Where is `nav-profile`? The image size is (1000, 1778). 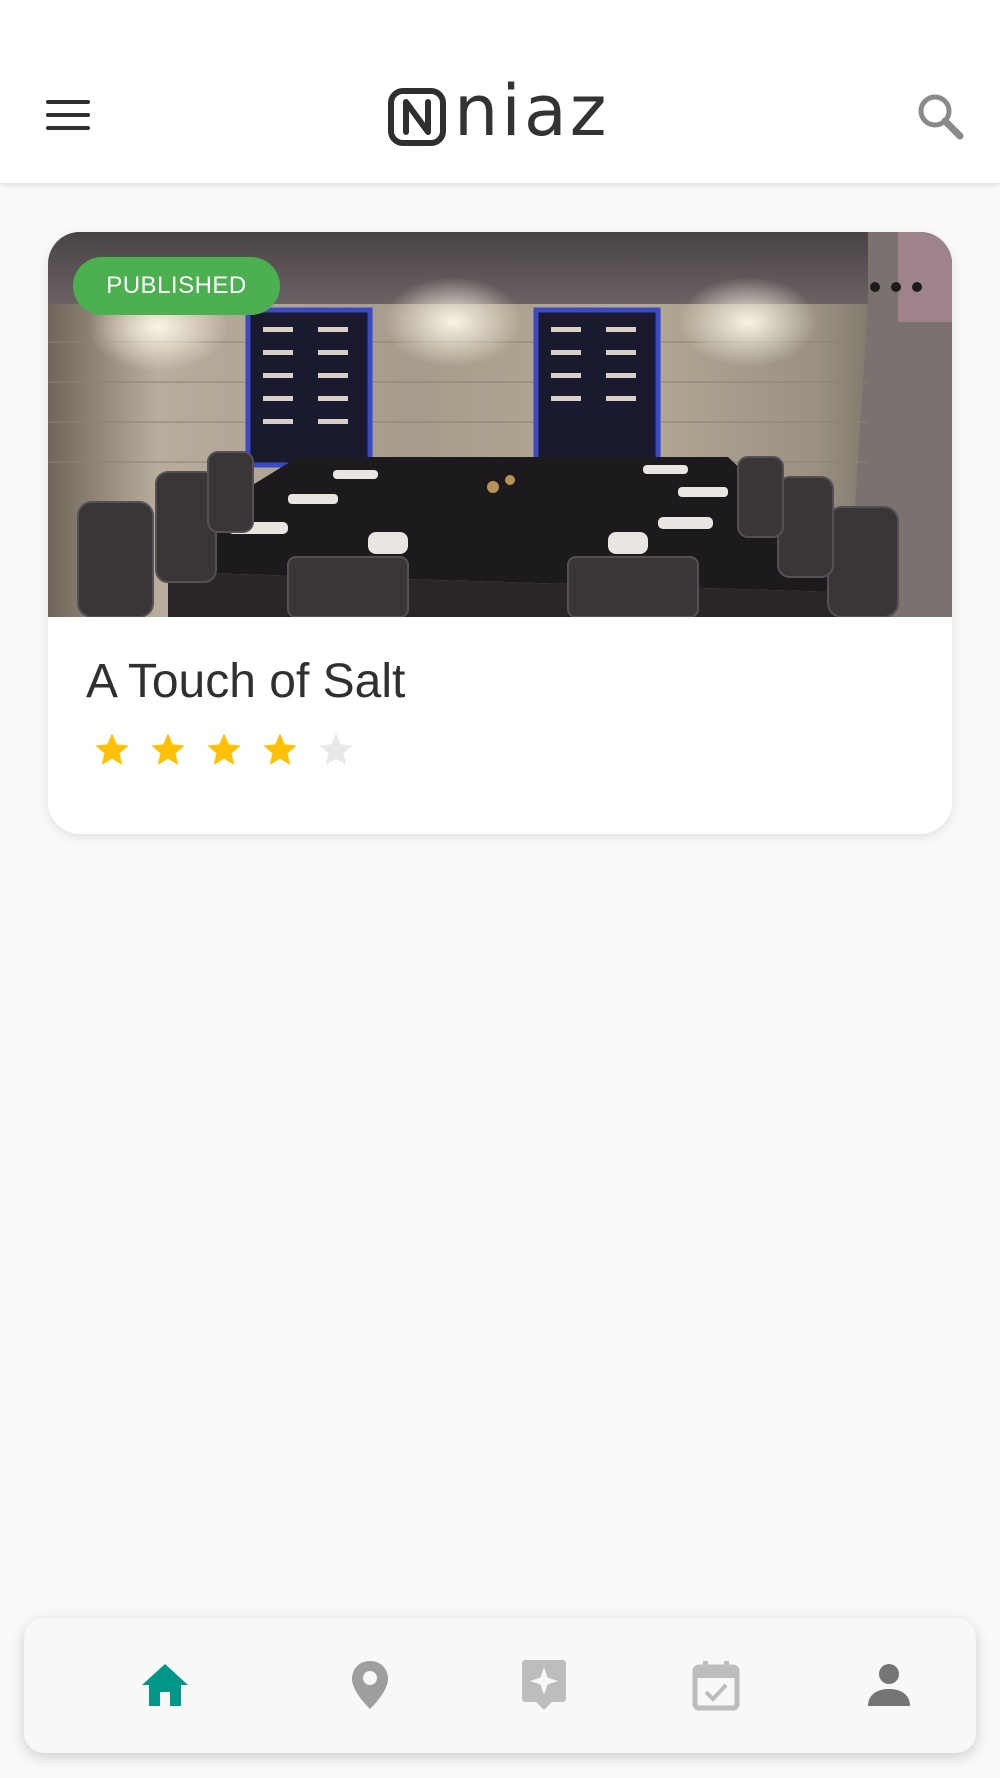 nav-profile is located at coordinates (889, 1685).